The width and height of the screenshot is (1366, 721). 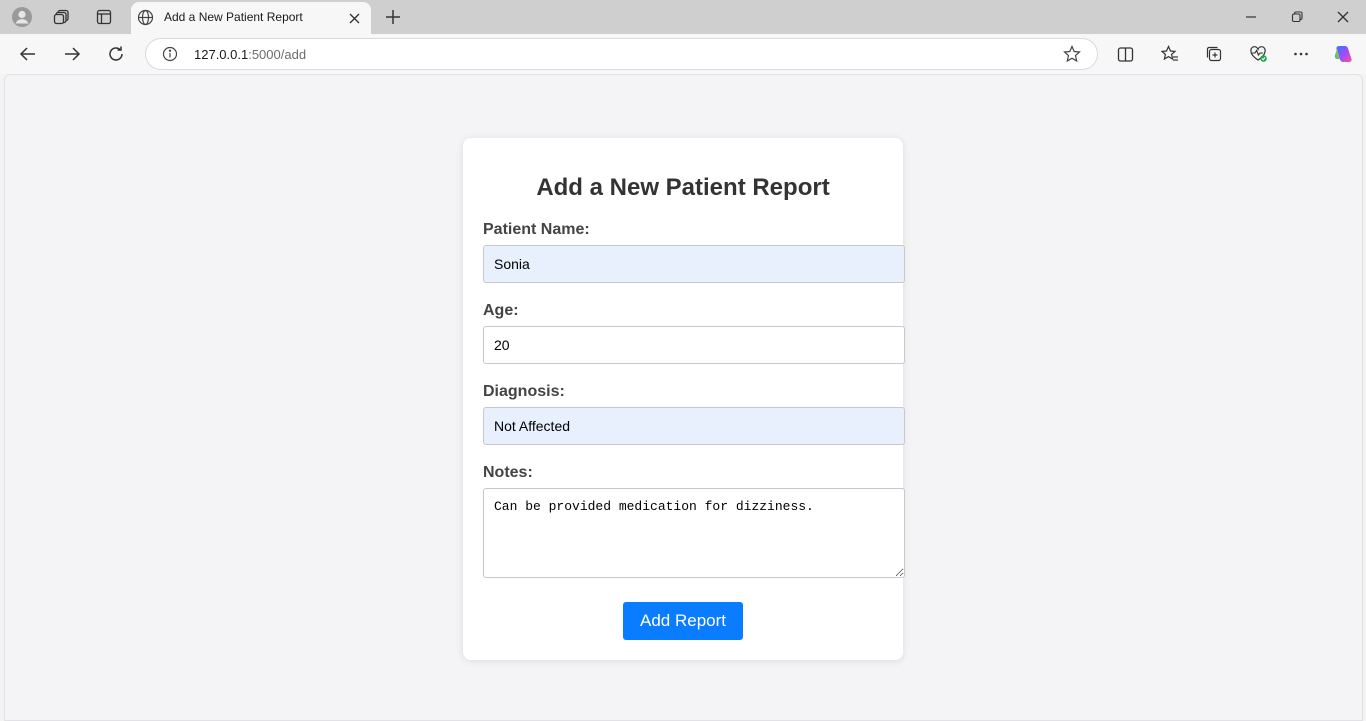 I want to click on copilot-icon, so click(x=1343, y=54).